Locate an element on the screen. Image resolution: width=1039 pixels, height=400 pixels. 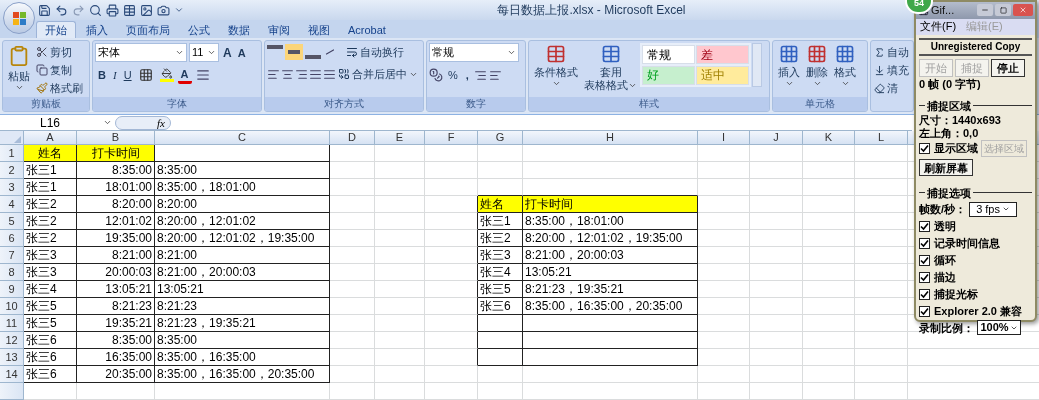
fill-color-icon is located at coordinates (166, 75).